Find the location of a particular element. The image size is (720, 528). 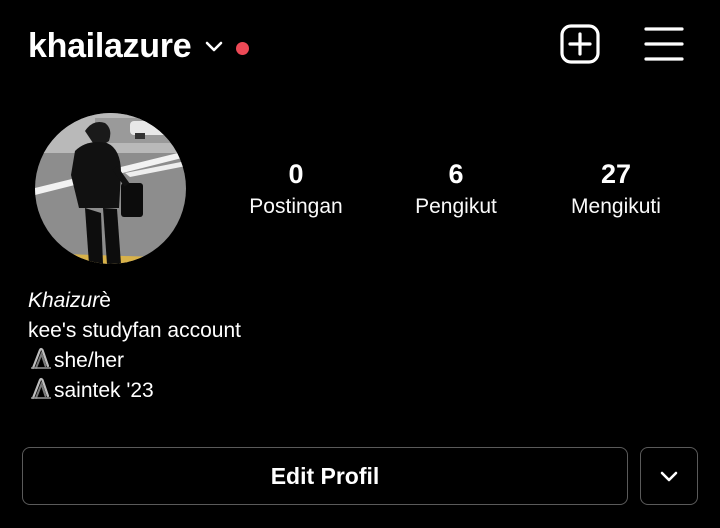

followers-count: 6 is located at coordinates (456, 174).